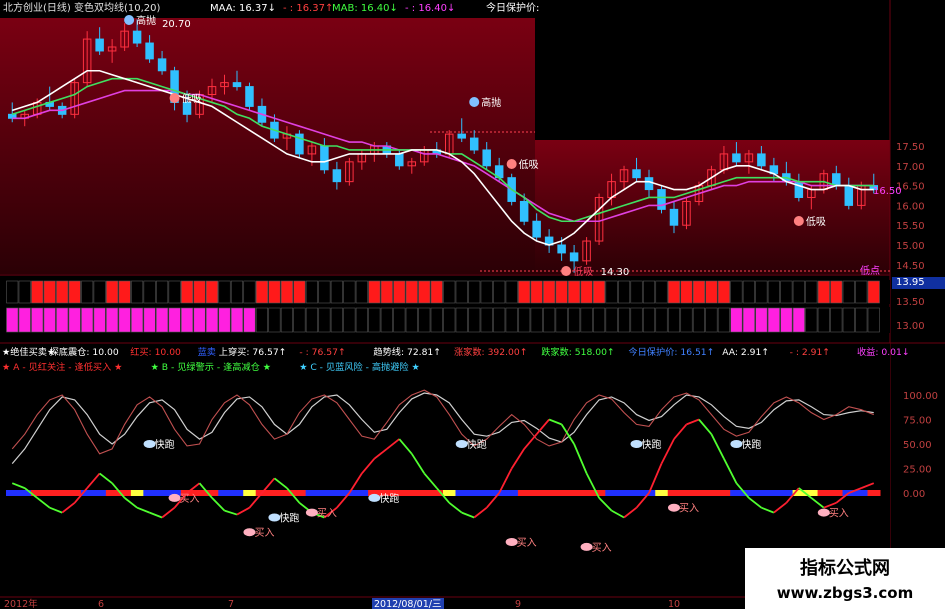 The width and height of the screenshot is (945, 609). Describe the element at coordinates (810, 352) in the screenshot. I see `legend-item: - : 2.91↑` at that location.